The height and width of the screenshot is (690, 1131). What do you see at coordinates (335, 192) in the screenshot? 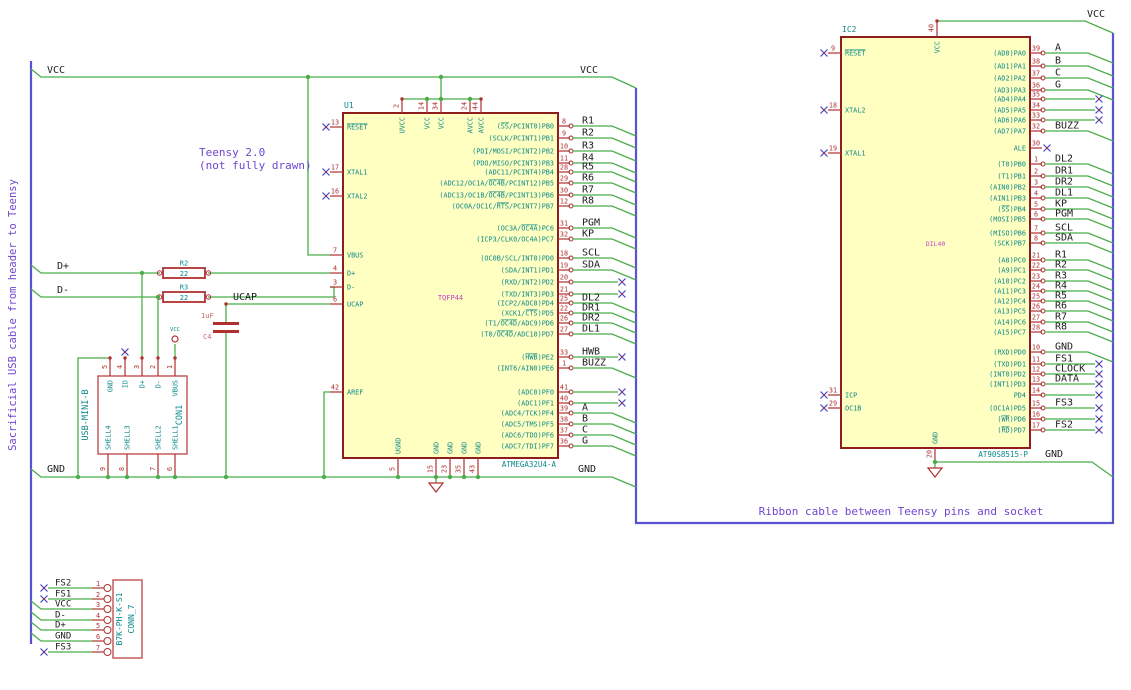
I see `u1-pin-number: 16` at bounding box center [335, 192].